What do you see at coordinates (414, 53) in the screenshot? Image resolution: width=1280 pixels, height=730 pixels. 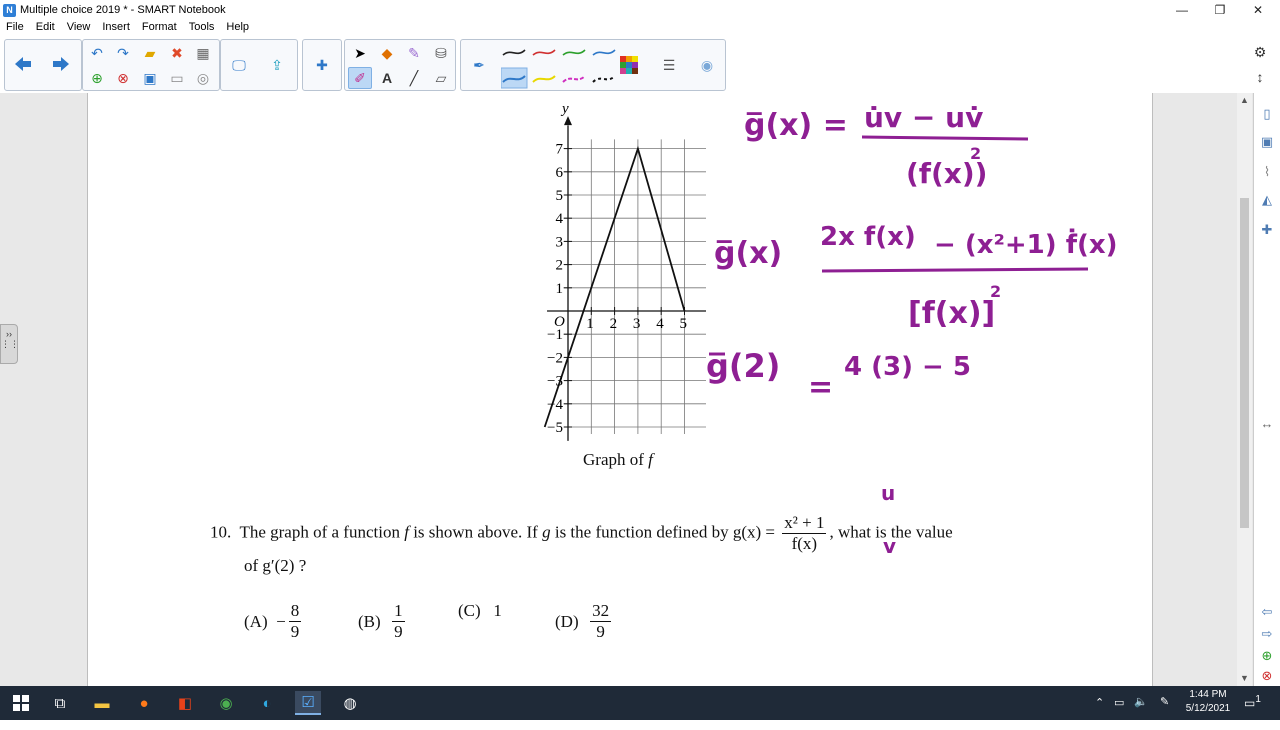 I see `magic-pen-button: ✎` at bounding box center [414, 53].